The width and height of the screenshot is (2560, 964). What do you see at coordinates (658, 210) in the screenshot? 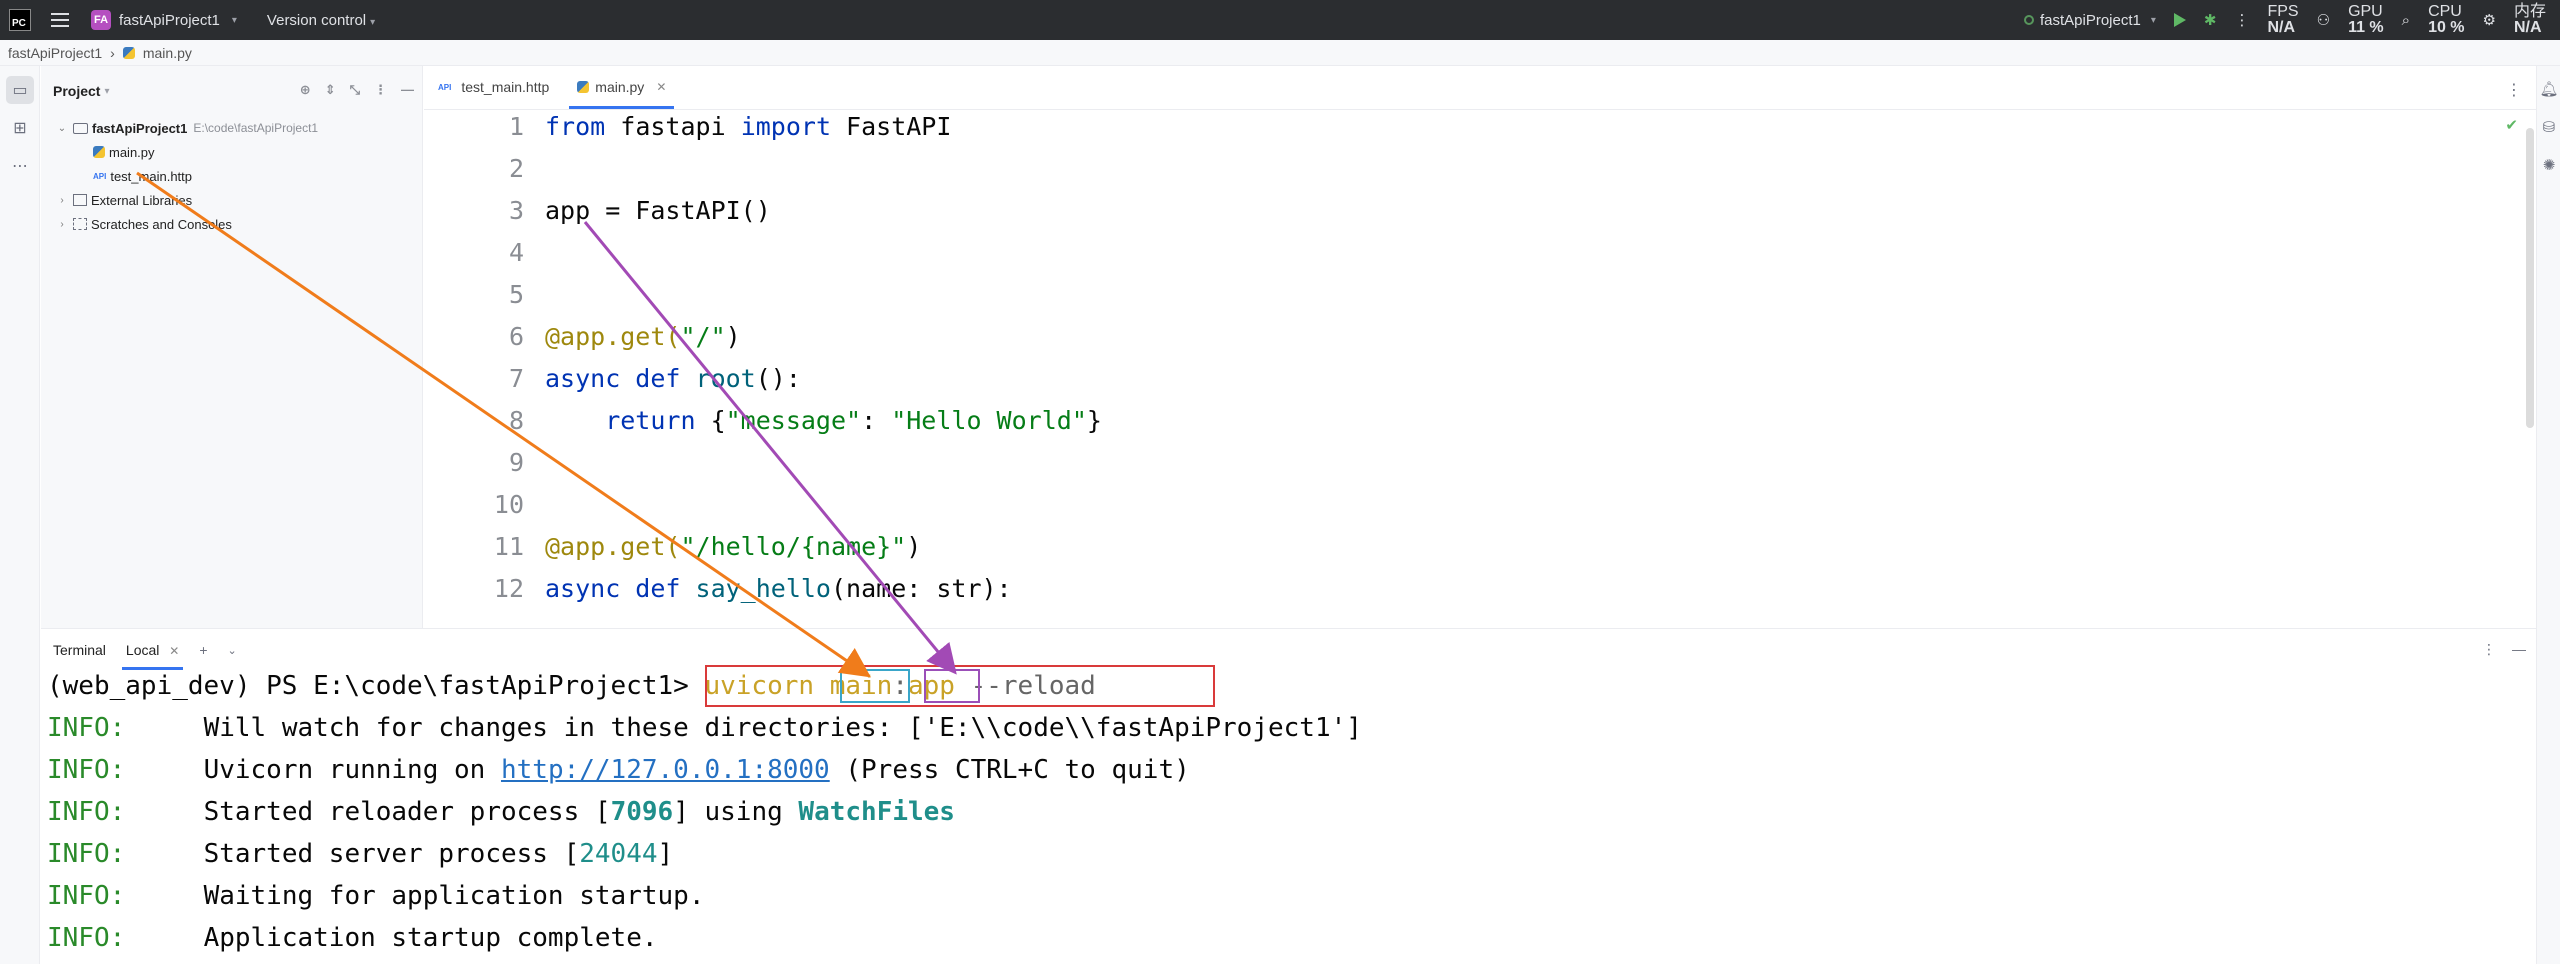
I see `code-line-3: app = FastAPI()` at bounding box center [658, 210].